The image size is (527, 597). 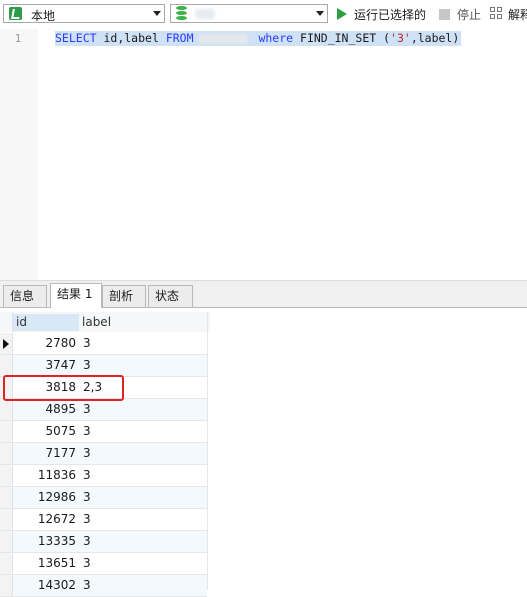 I want to click on connection-label: 本地, so click(x=43, y=16).